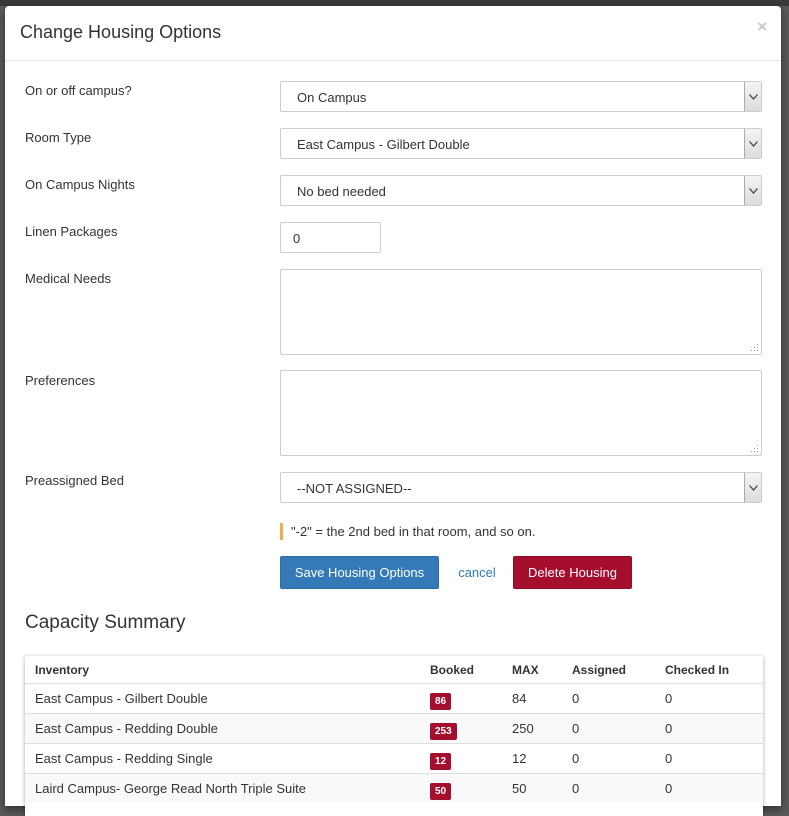 The height and width of the screenshot is (816, 789). Describe the element at coordinates (222, 698) in the screenshot. I see `inventory-cell: East Campus - Gilbert Double` at that location.